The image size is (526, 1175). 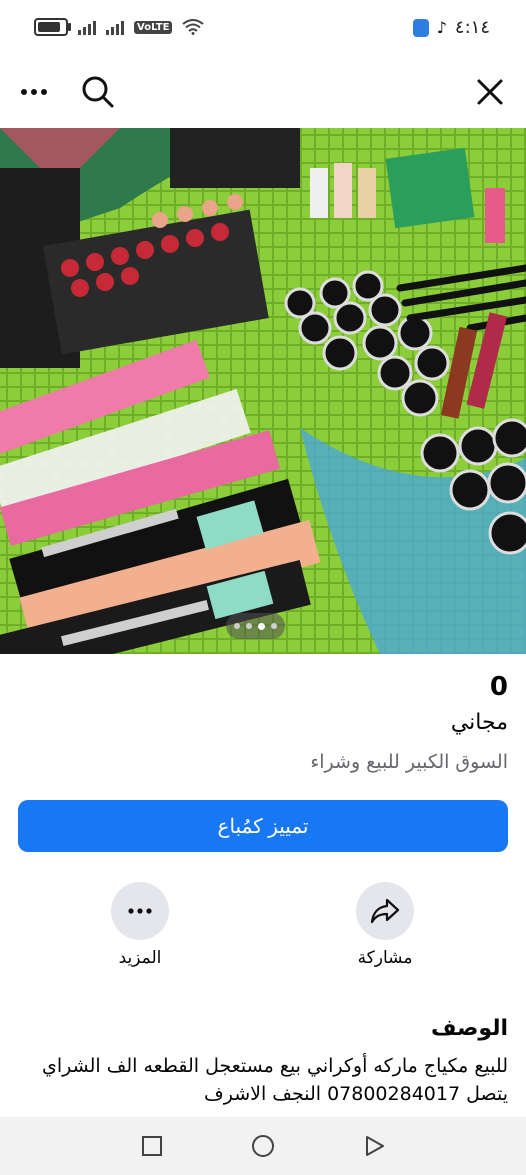 I want to click on status-bar: VoLTE ♪ ٤:١٤, so click(x=263, y=29).